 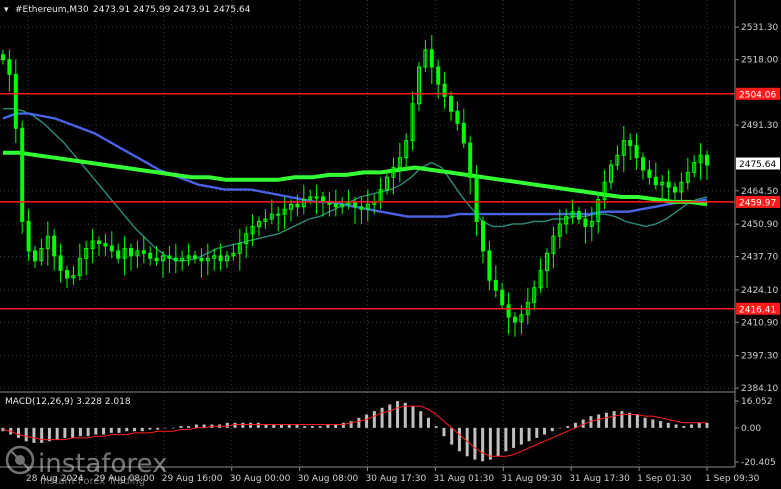 What do you see at coordinates (757, 95) in the screenshot?
I see `level-price-label: 2504.06` at bounding box center [757, 95].